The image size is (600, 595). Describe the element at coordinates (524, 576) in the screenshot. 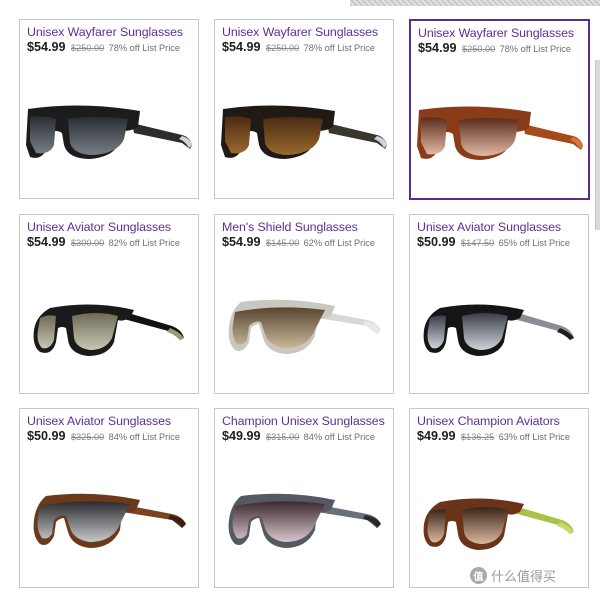

I see `watermark-text: 什么值得买` at that location.